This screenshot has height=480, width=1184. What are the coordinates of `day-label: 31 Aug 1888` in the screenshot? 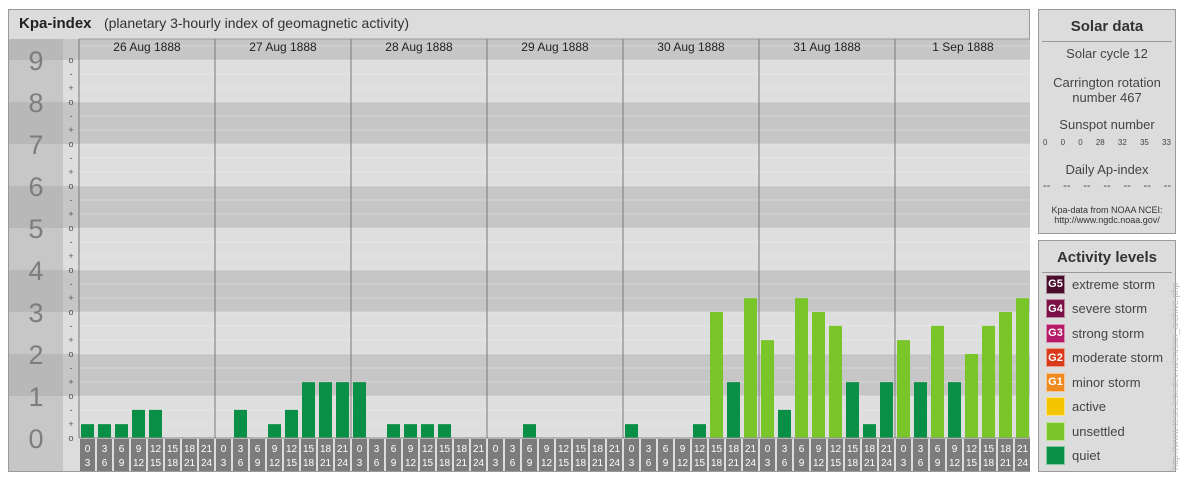 It's located at (827, 47).